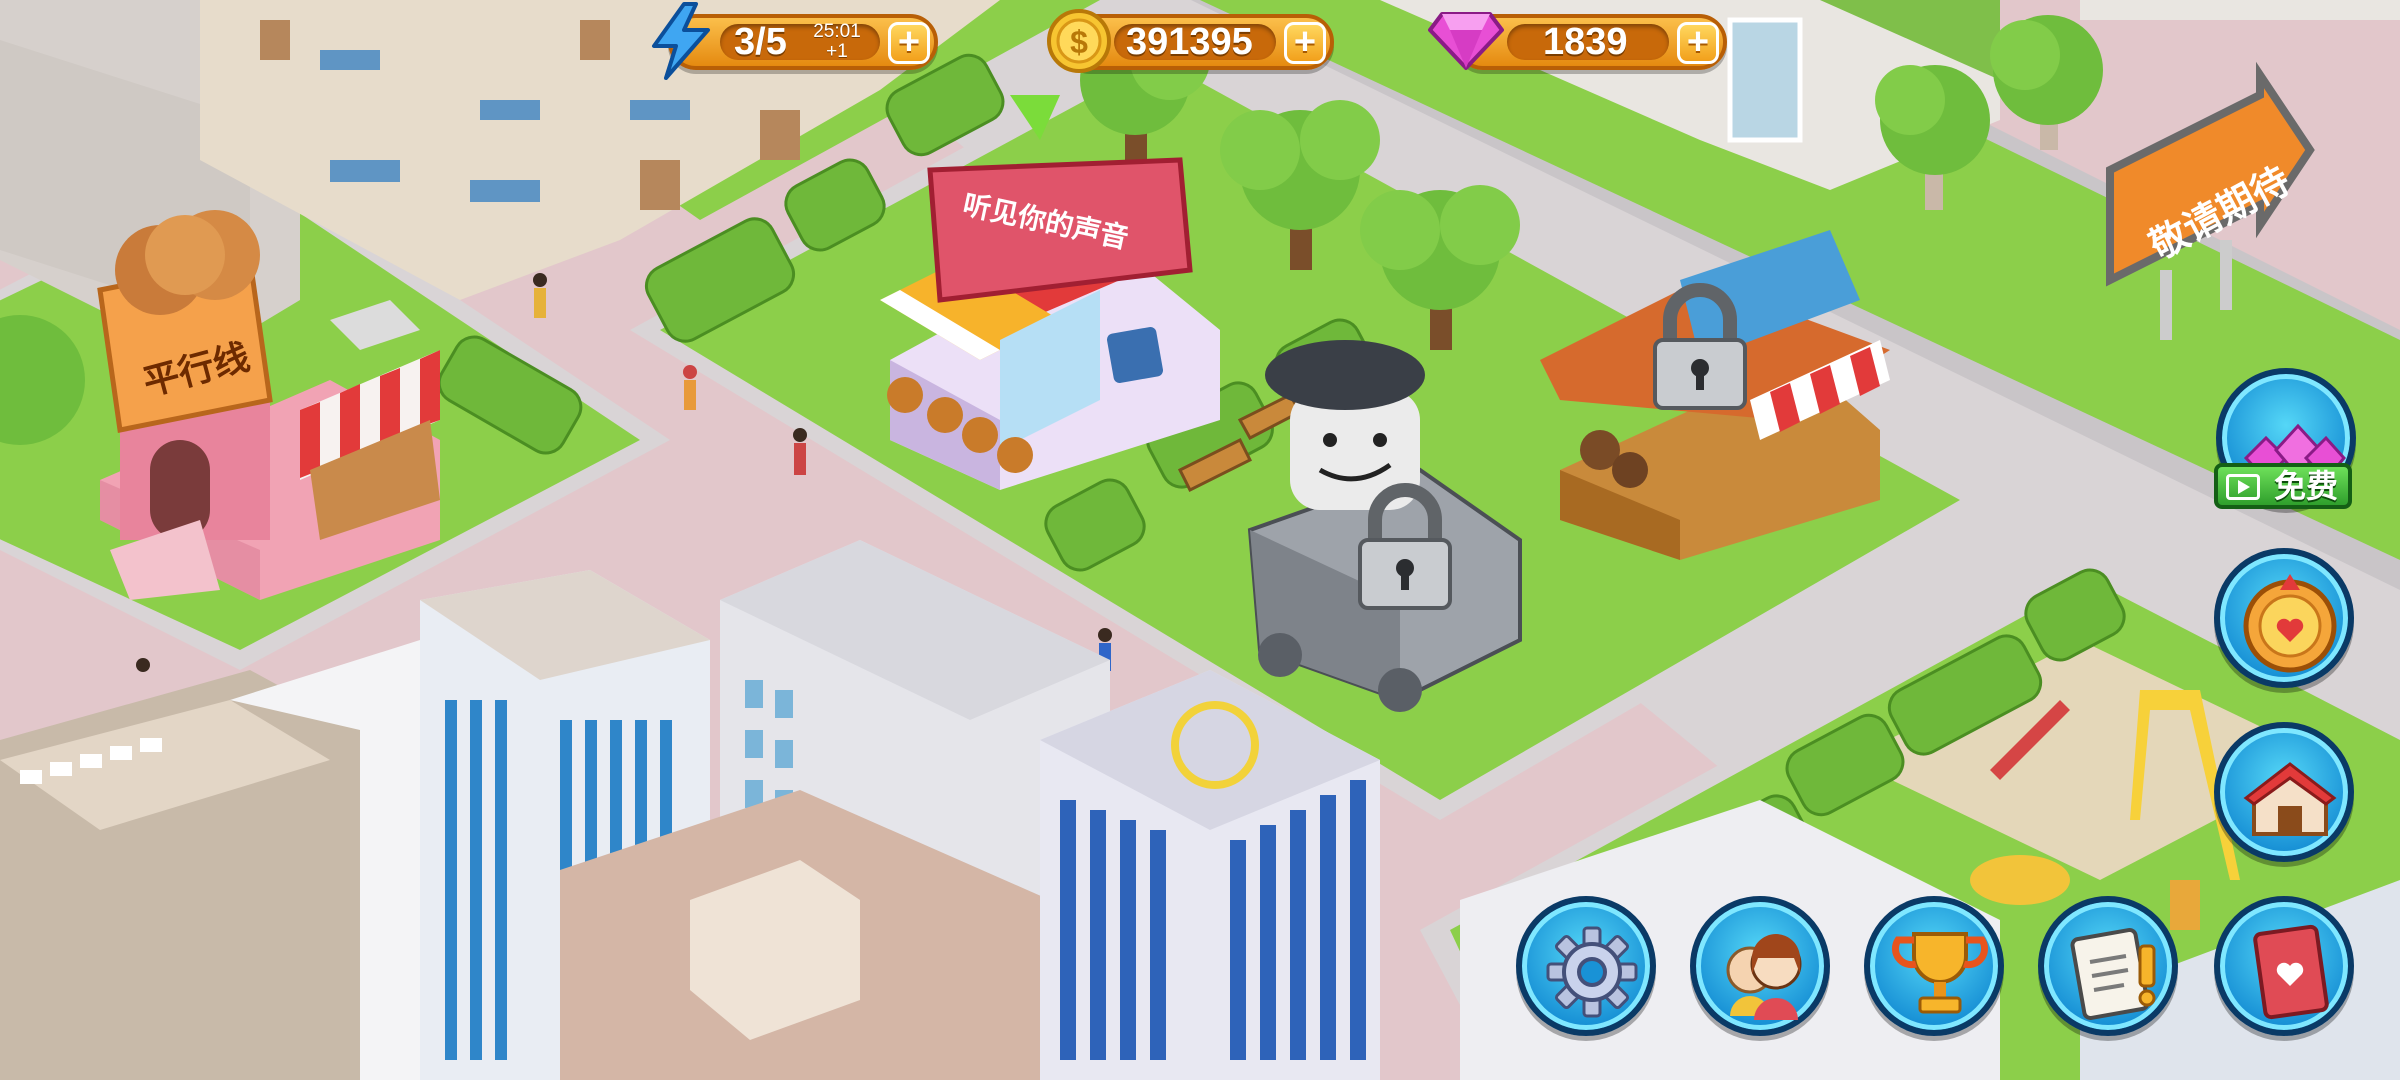  What do you see at coordinates (2305, 486) in the screenshot?
I see `free-label-text: 免费` at bounding box center [2305, 486].